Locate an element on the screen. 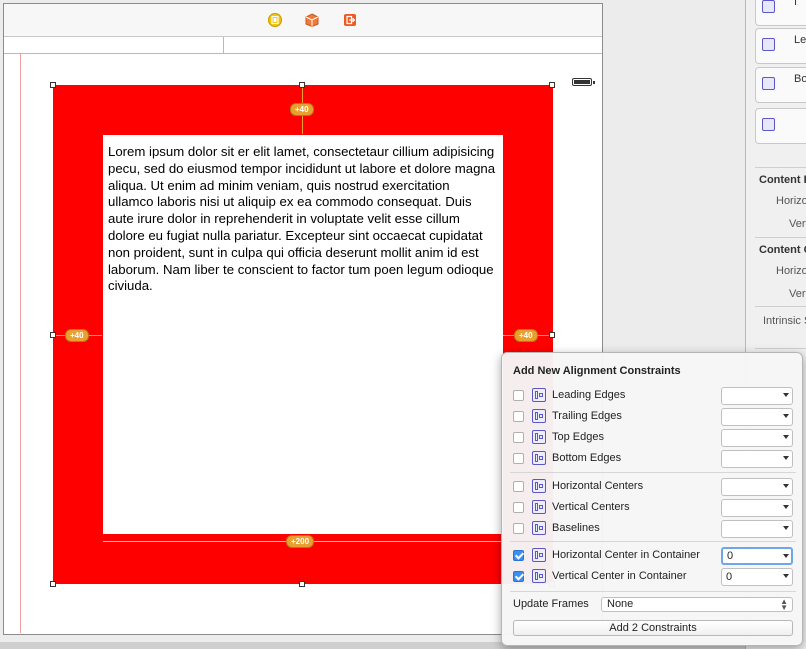  constraint-label: Trailing Edges is located at coordinates (587, 416).